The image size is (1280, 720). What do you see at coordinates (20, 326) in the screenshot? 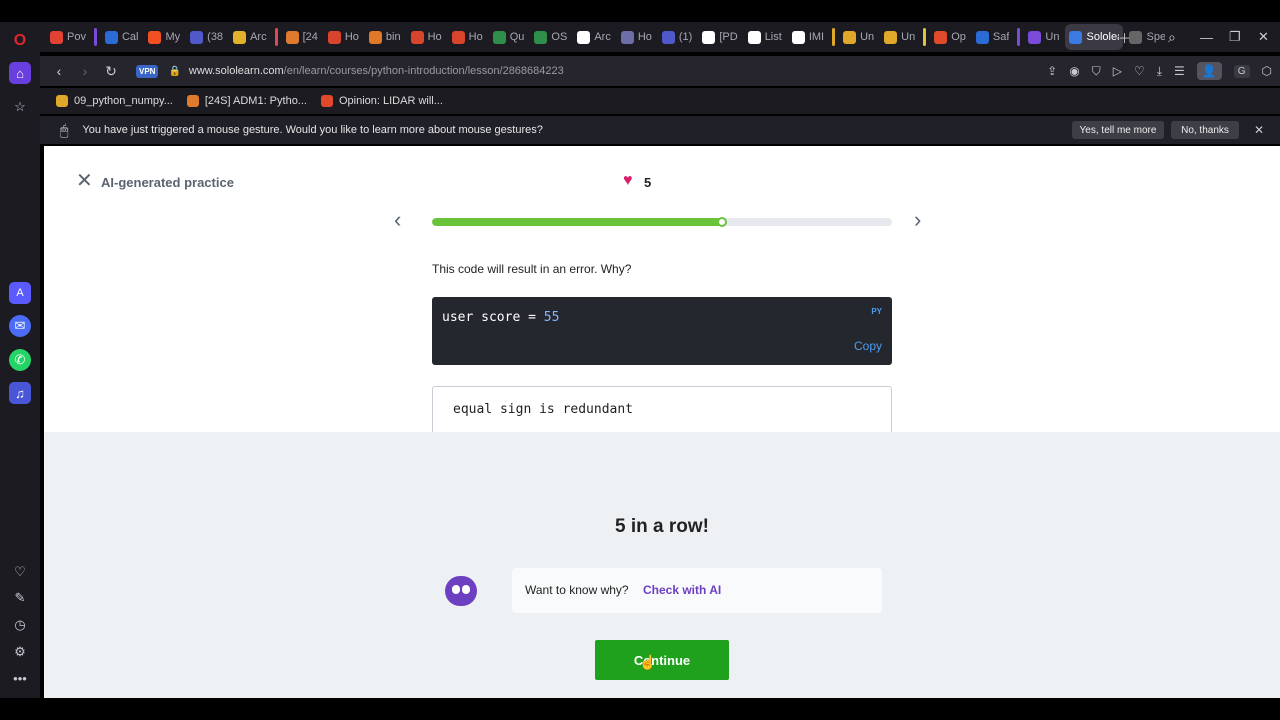
I see `messenger-icon: ✉` at bounding box center [20, 326].